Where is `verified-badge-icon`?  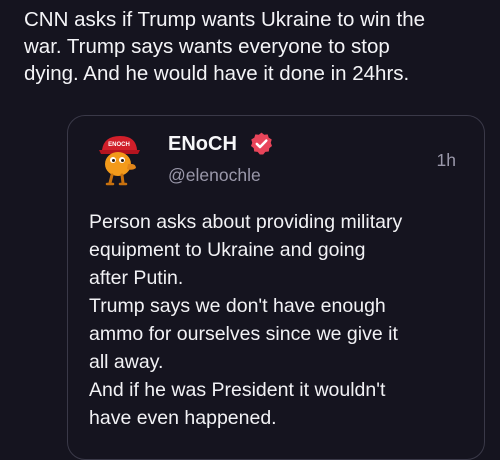
verified-badge-icon is located at coordinates (261, 143).